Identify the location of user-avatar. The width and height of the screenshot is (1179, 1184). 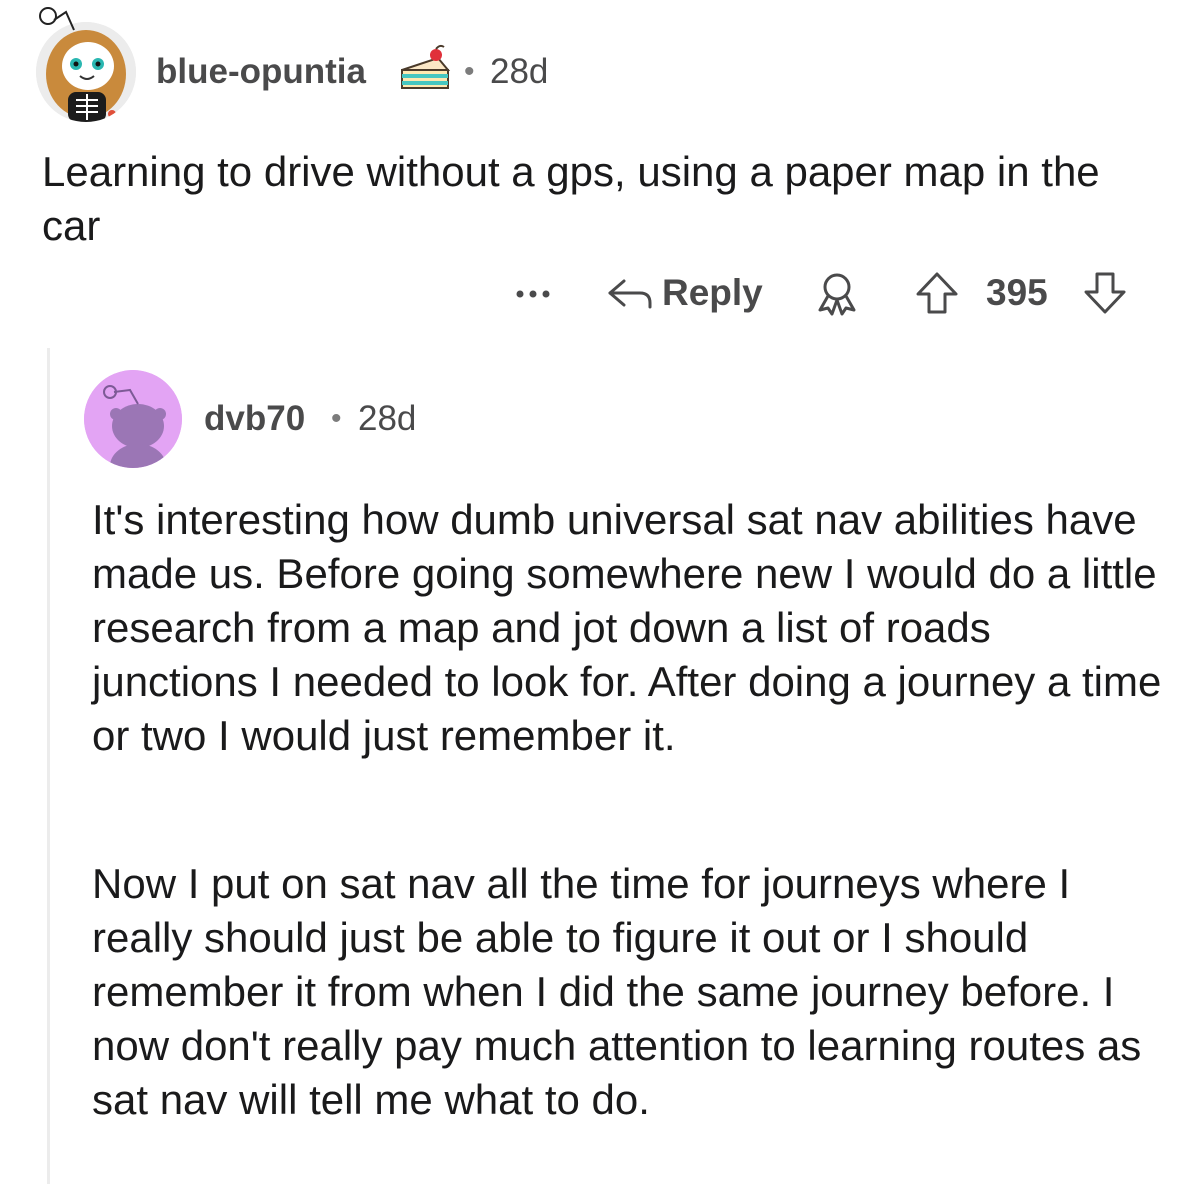
(133, 419).